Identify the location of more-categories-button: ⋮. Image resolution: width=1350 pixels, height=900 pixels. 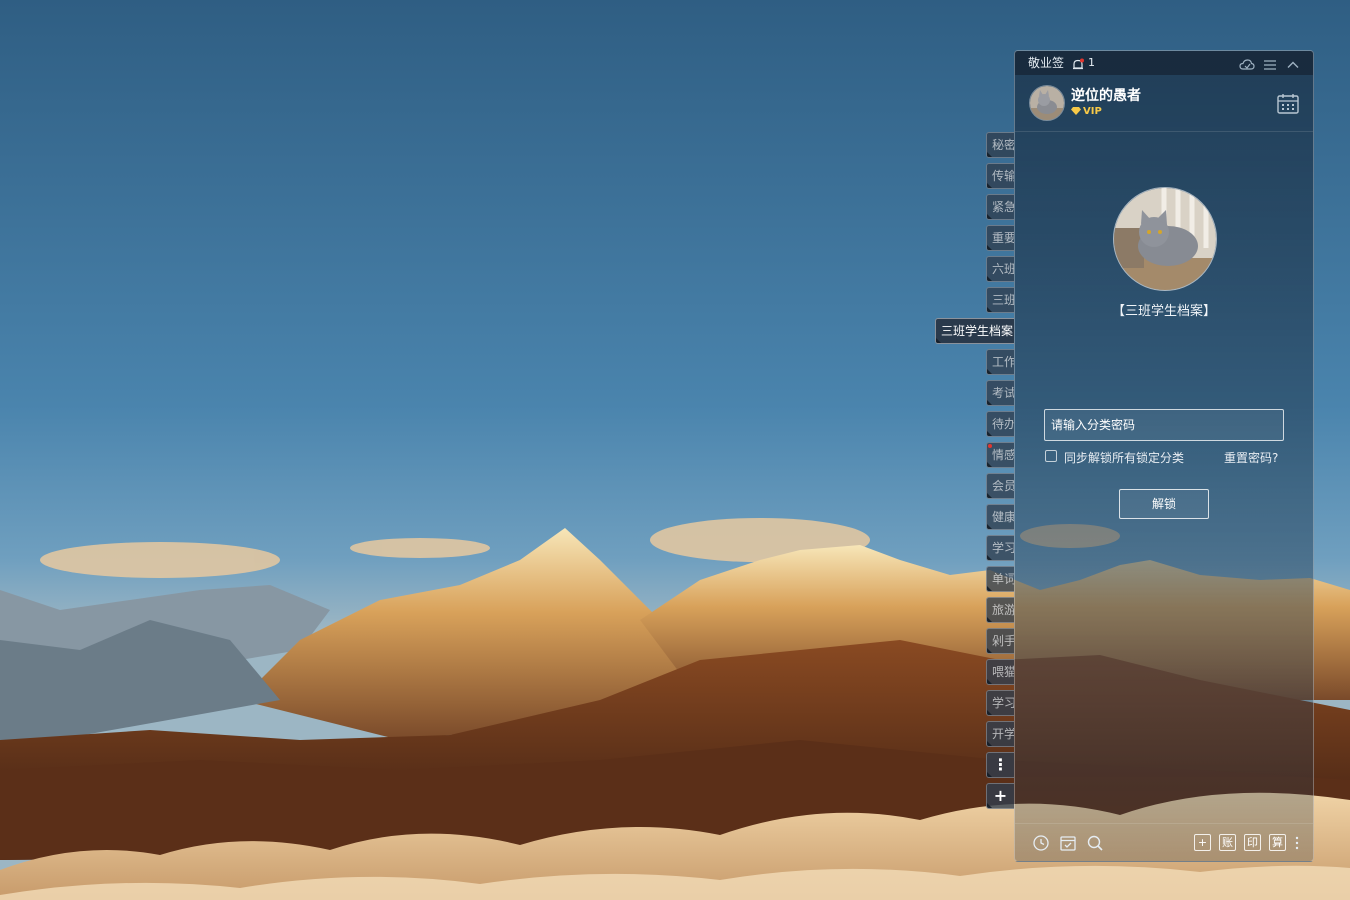
(1000, 765).